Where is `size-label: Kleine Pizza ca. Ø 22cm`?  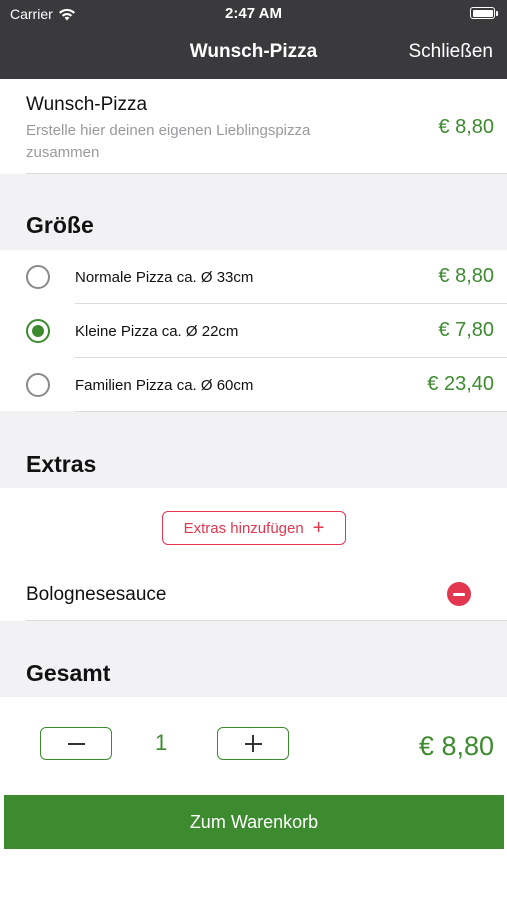 size-label: Kleine Pizza ca. Ø 22cm is located at coordinates (157, 331).